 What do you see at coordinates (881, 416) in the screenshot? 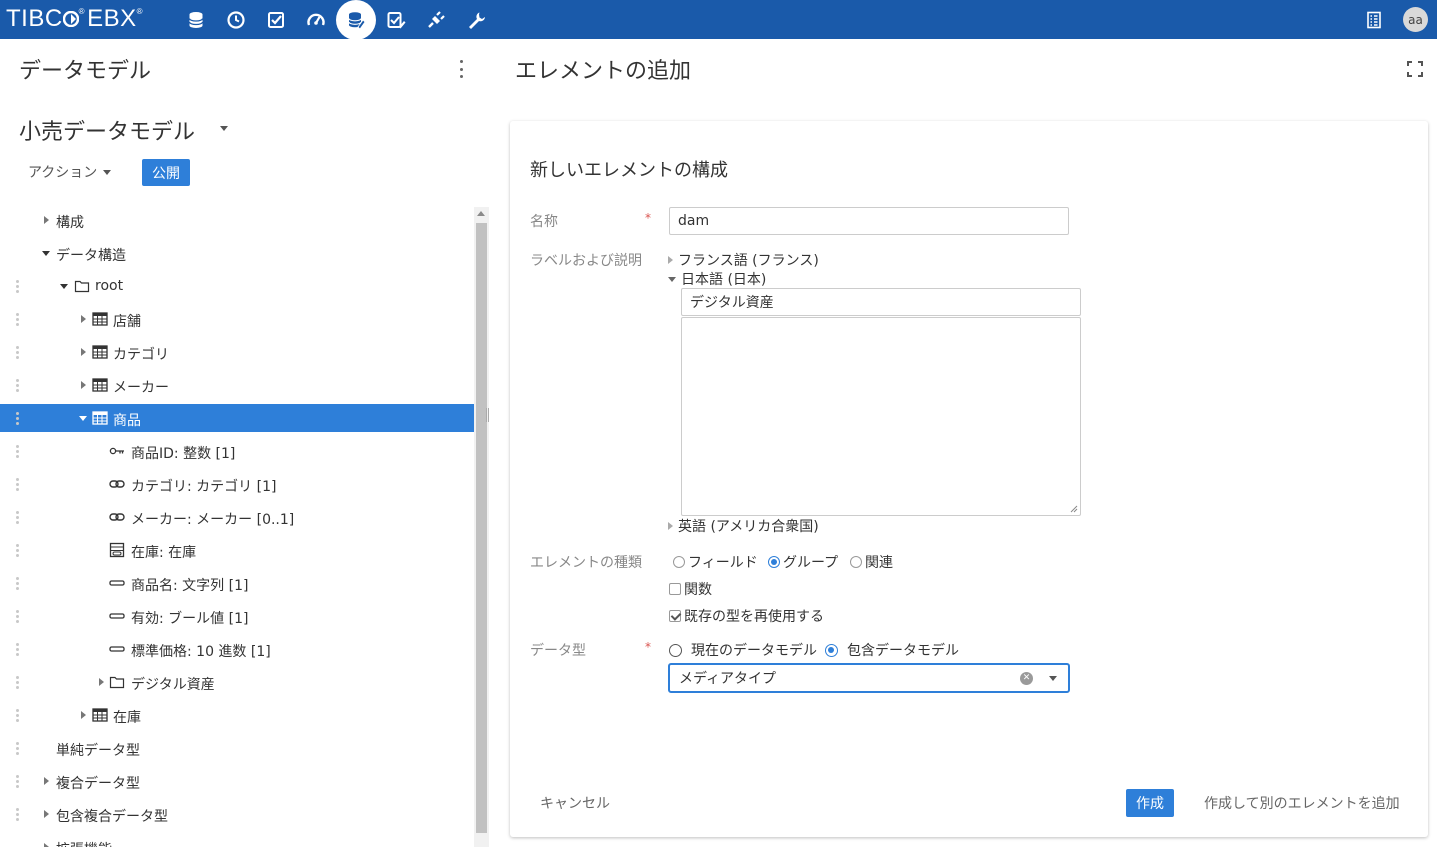
I see `jp-description-textarea` at bounding box center [881, 416].